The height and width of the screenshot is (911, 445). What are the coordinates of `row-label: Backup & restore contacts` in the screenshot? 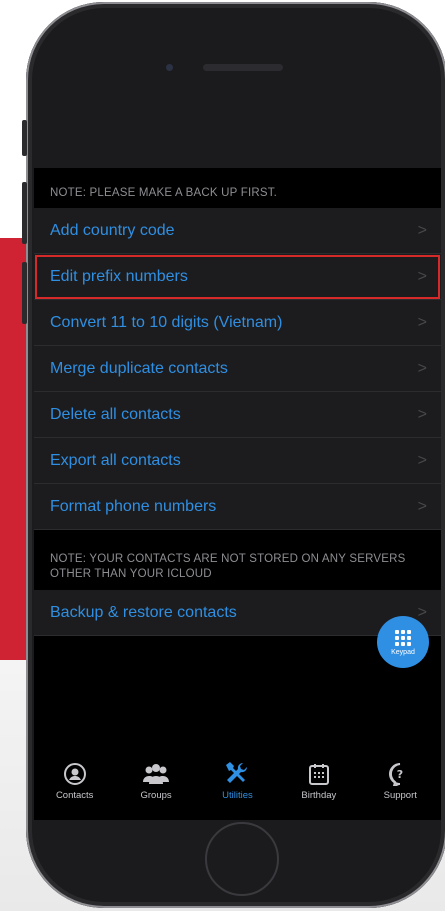 It's located at (143, 612).